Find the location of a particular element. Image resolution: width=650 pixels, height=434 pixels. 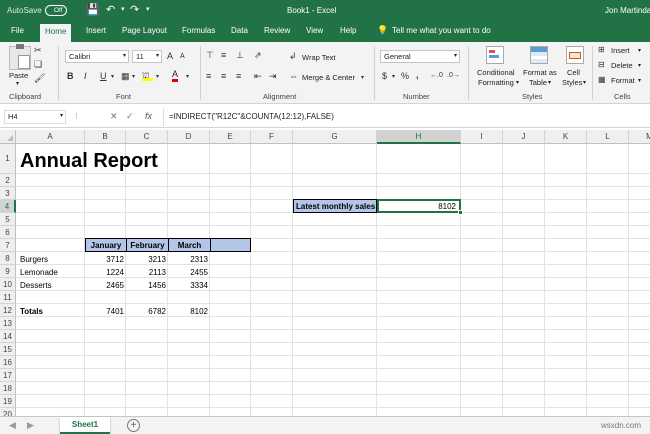

comma-button: , is located at coordinates (417, 75).